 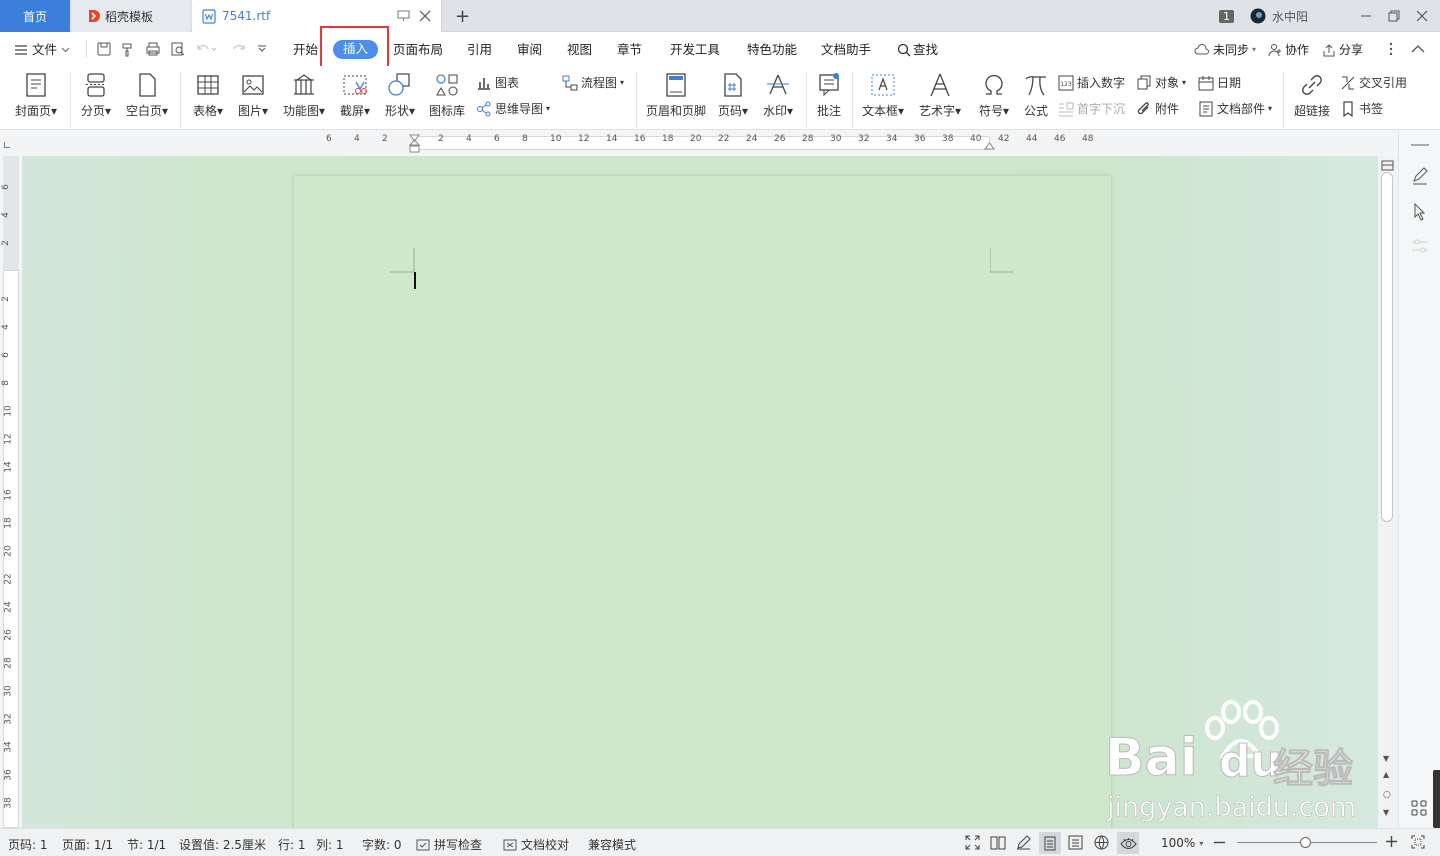 I want to click on formula-button: 公式, so click(x=1036, y=95).